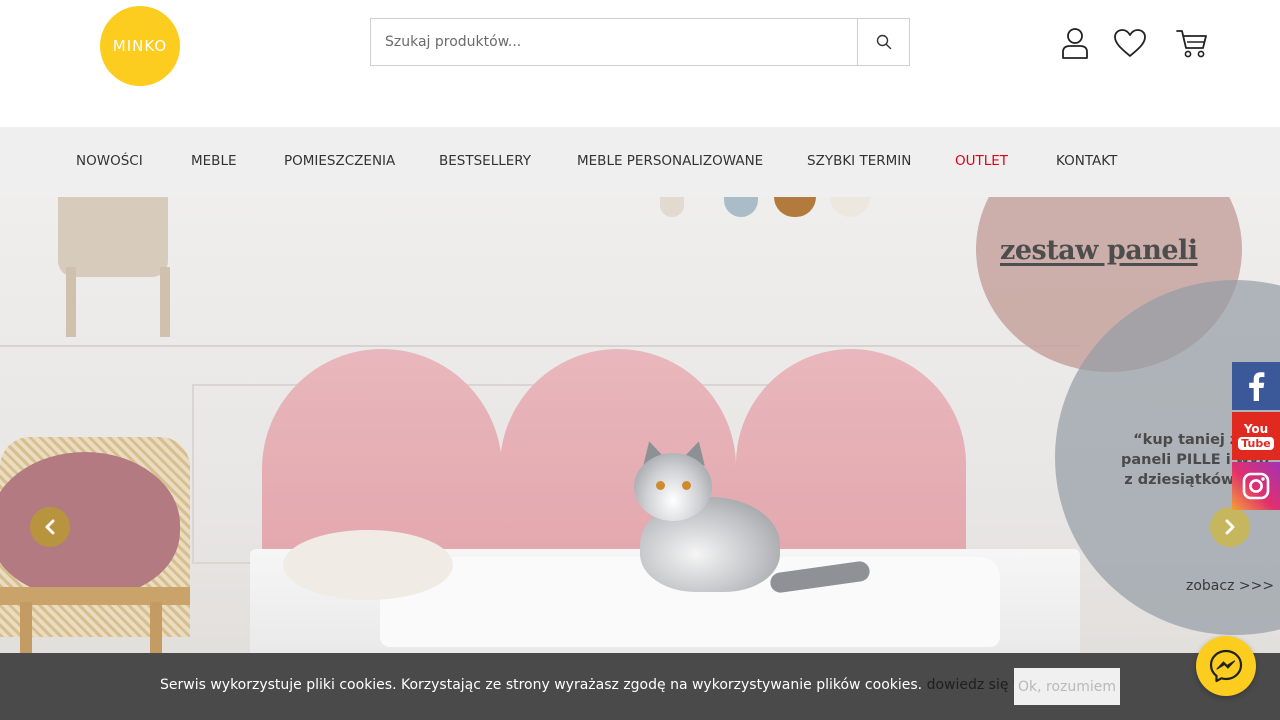 This screenshot has height=720, width=1280. What do you see at coordinates (540, 346) in the screenshot?
I see `wall-molding` at bounding box center [540, 346].